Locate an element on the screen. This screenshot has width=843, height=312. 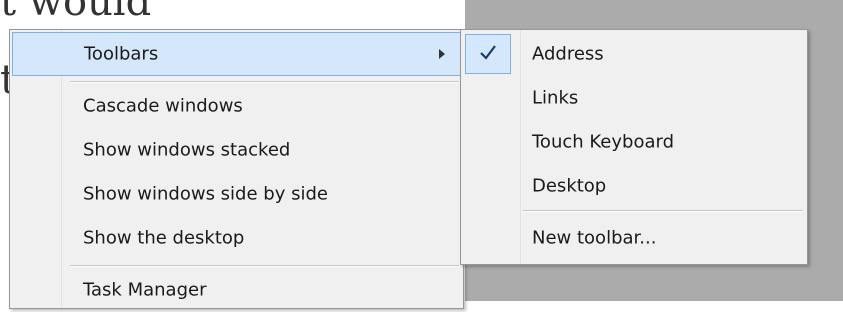
menu-item-show-the-desktop: Show the desktop is located at coordinates (236, 238).